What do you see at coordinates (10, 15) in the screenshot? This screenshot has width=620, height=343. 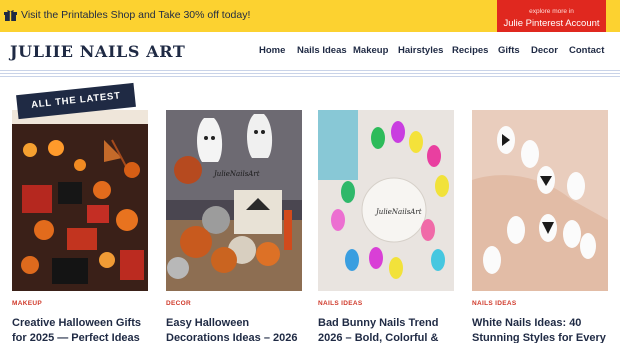 I see `gift-icon` at bounding box center [10, 15].